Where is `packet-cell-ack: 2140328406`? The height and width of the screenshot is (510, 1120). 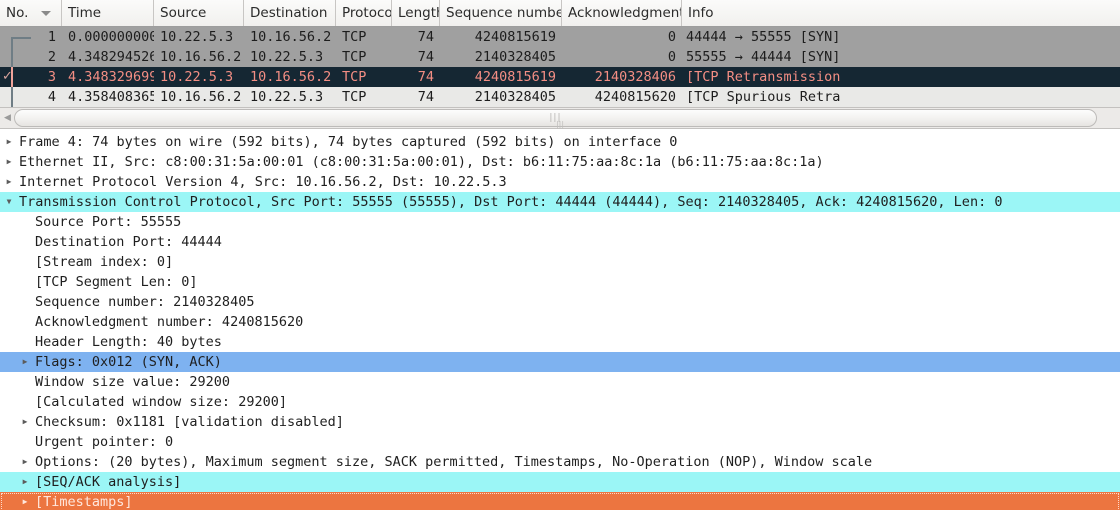 packet-cell-ack: 2140328406 is located at coordinates (635, 77).